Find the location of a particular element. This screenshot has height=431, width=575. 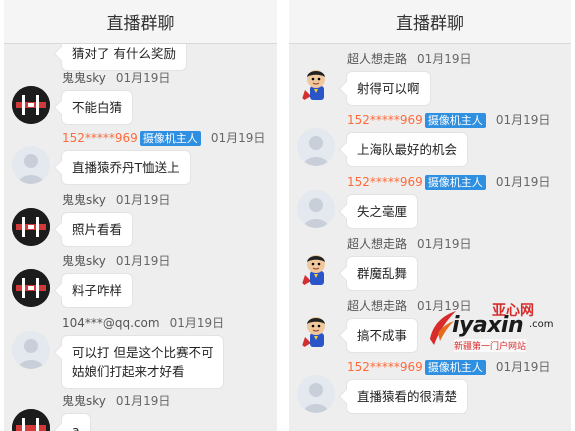

watermark-domain: .com is located at coordinates (541, 324).